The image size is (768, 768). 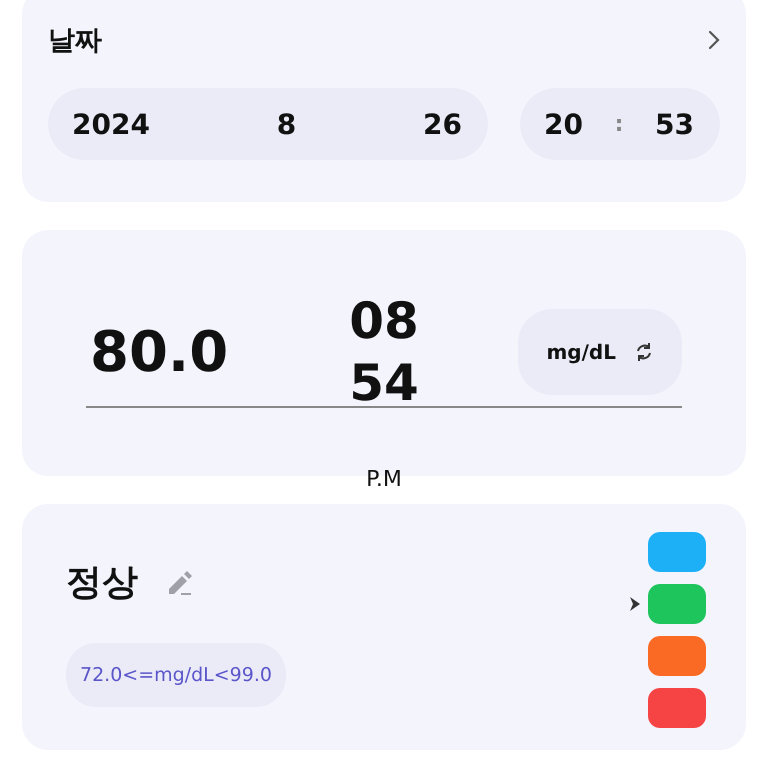 I want to click on range-text: 72.0<=mg/dL<99.0, so click(x=176, y=675).